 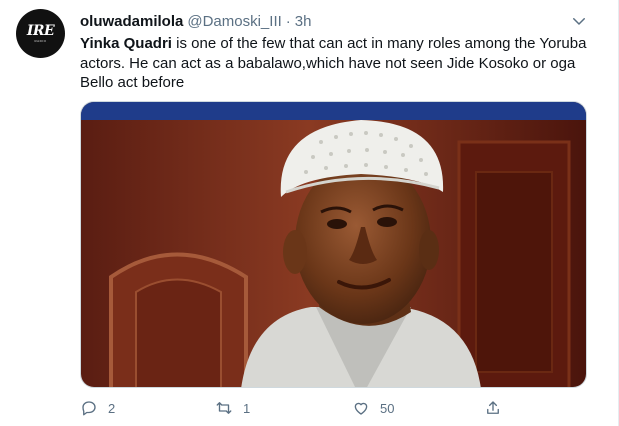 I want to click on reply-count: 2, so click(x=112, y=408).